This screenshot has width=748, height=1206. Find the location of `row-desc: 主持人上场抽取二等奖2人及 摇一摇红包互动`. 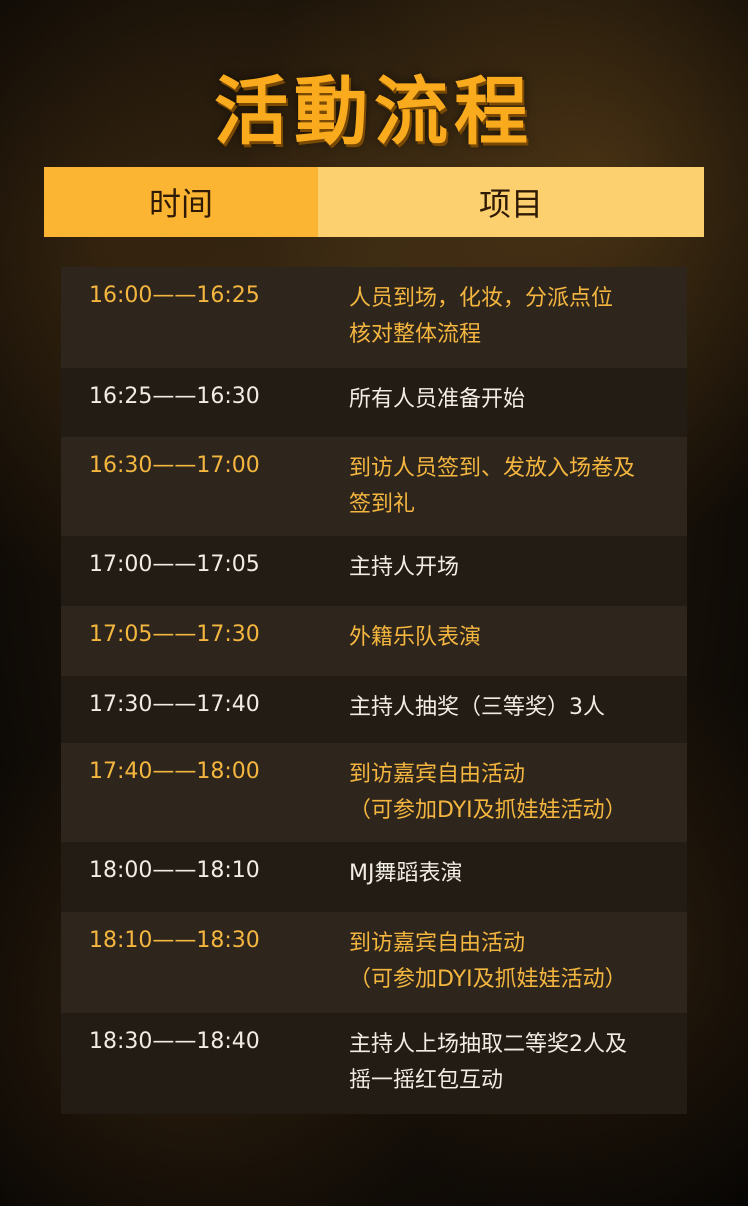

row-desc: 主持人上场抽取二等奖2人及 摇一摇红包互动 is located at coordinates (488, 1062).